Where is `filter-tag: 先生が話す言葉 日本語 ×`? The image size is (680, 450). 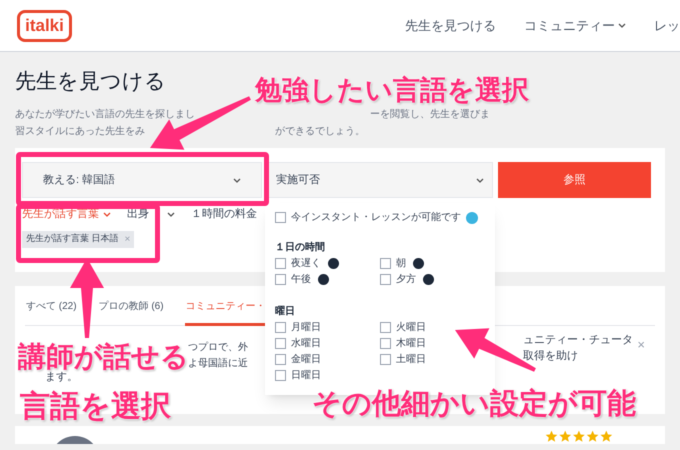 filter-tag: 先生が話す言葉 日本語 × is located at coordinates (78, 239).